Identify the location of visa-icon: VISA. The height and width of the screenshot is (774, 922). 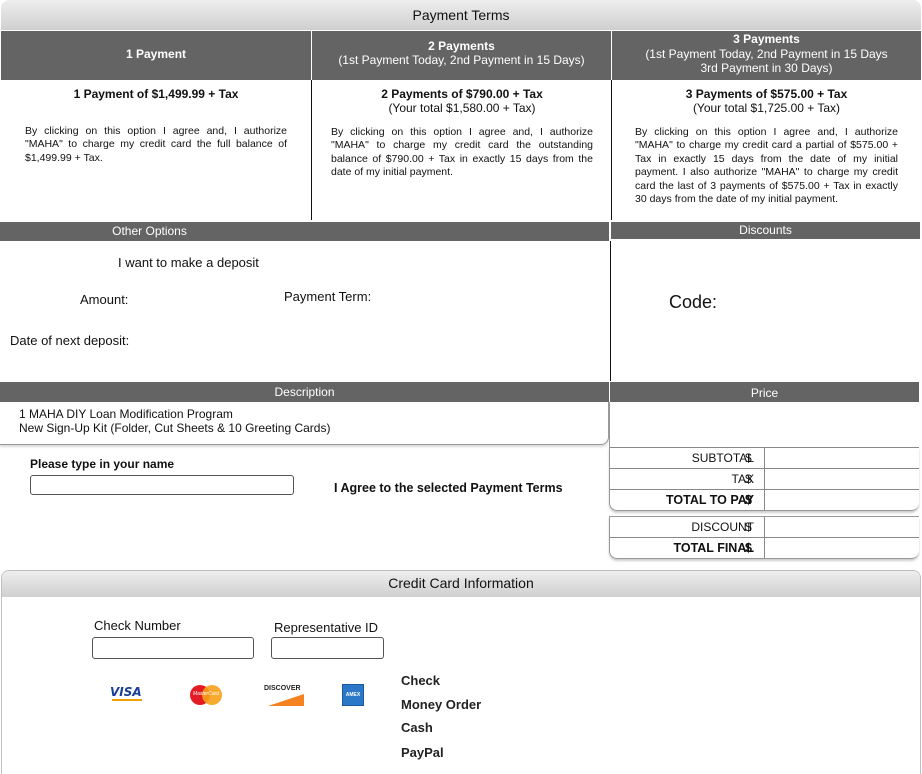
(128, 694).